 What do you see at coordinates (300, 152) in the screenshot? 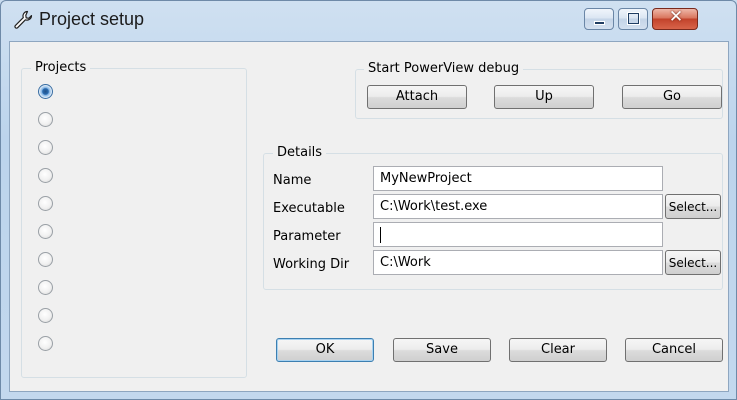
I see `details-group-label: Details` at bounding box center [300, 152].